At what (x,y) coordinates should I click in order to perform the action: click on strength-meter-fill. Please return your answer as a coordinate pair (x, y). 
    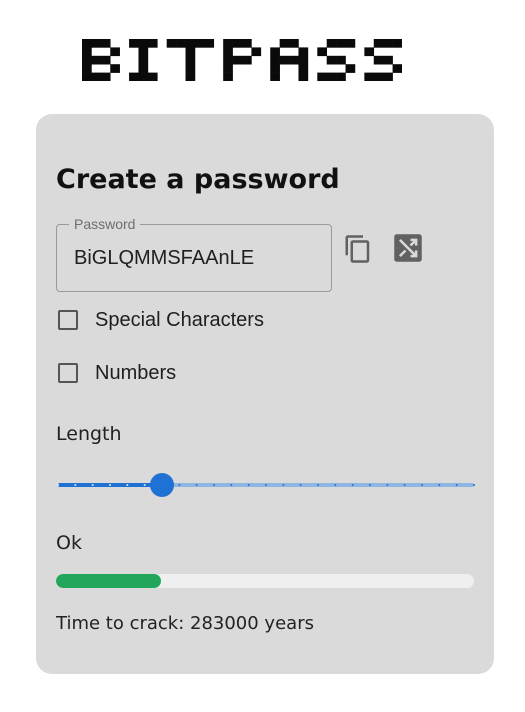
    Looking at the image, I should click on (108, 581).